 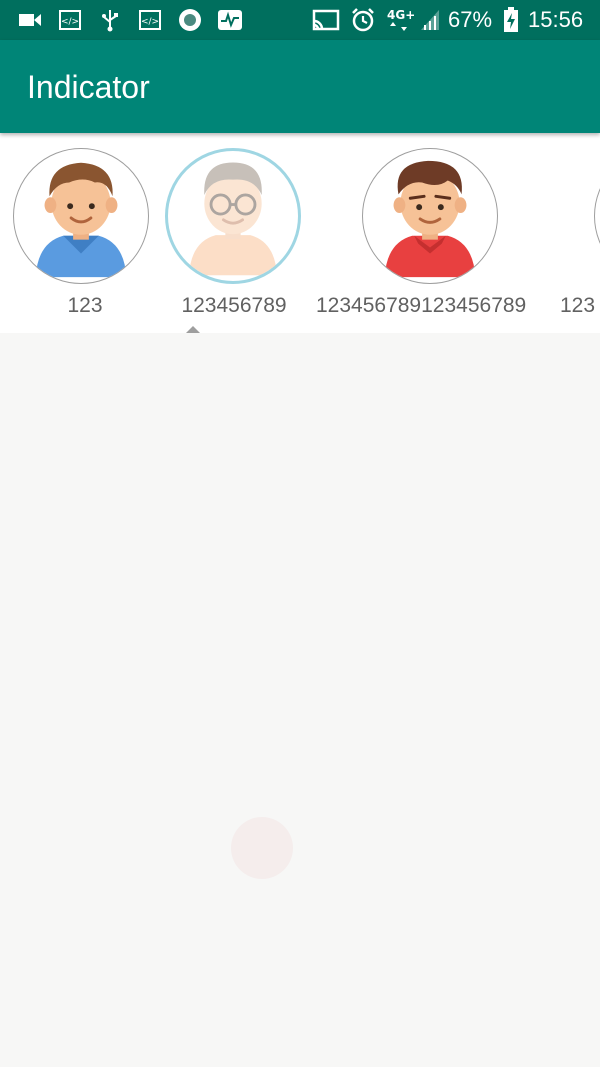 What do you see at coordinates (421, 305) in the screenshot?
I see `avatar-label: 123456789123456789` at bounding box center [421, 305].